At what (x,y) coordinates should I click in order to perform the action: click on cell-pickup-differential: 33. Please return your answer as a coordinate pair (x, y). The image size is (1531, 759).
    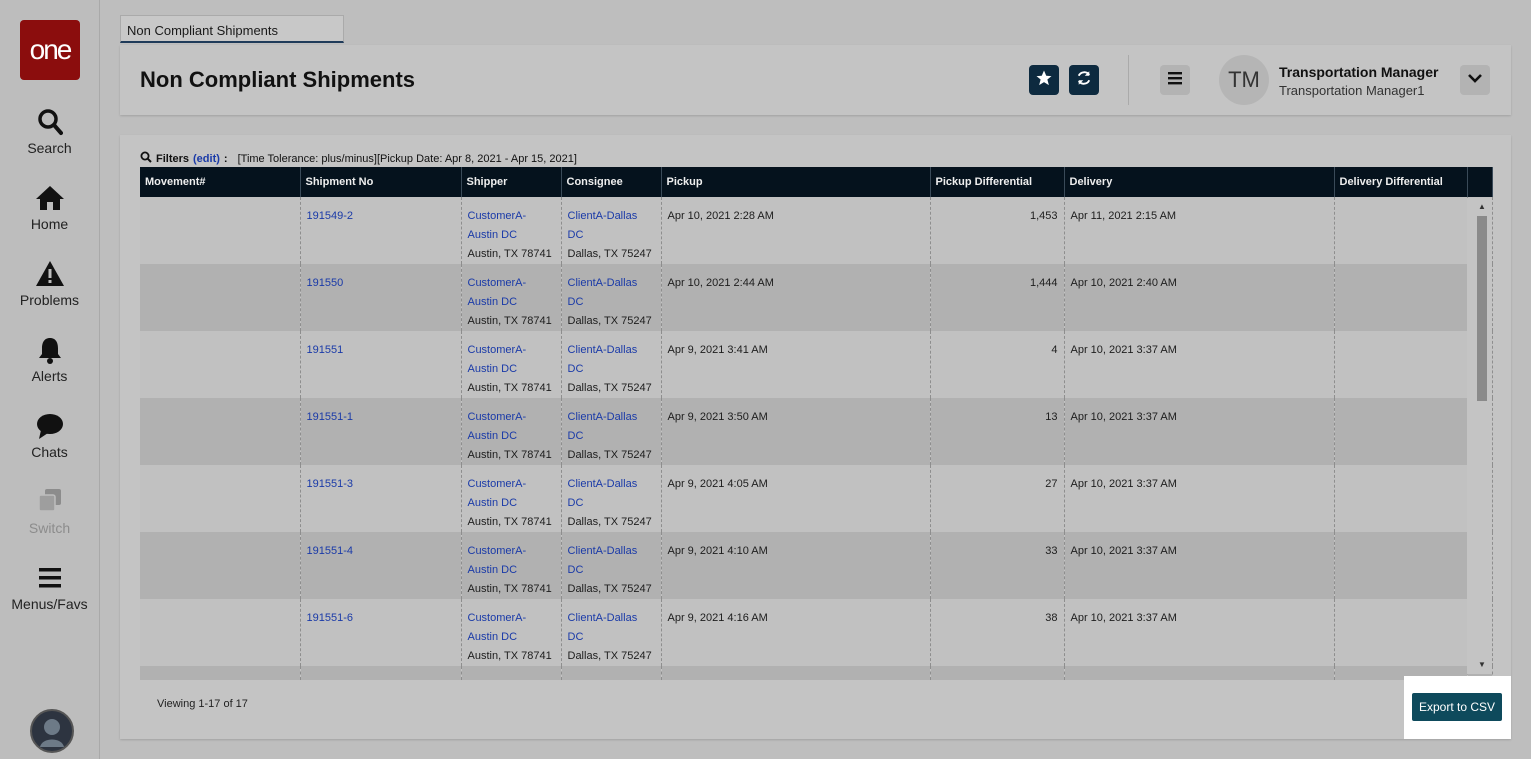
    Looking at the image, I should click on (997, 565).